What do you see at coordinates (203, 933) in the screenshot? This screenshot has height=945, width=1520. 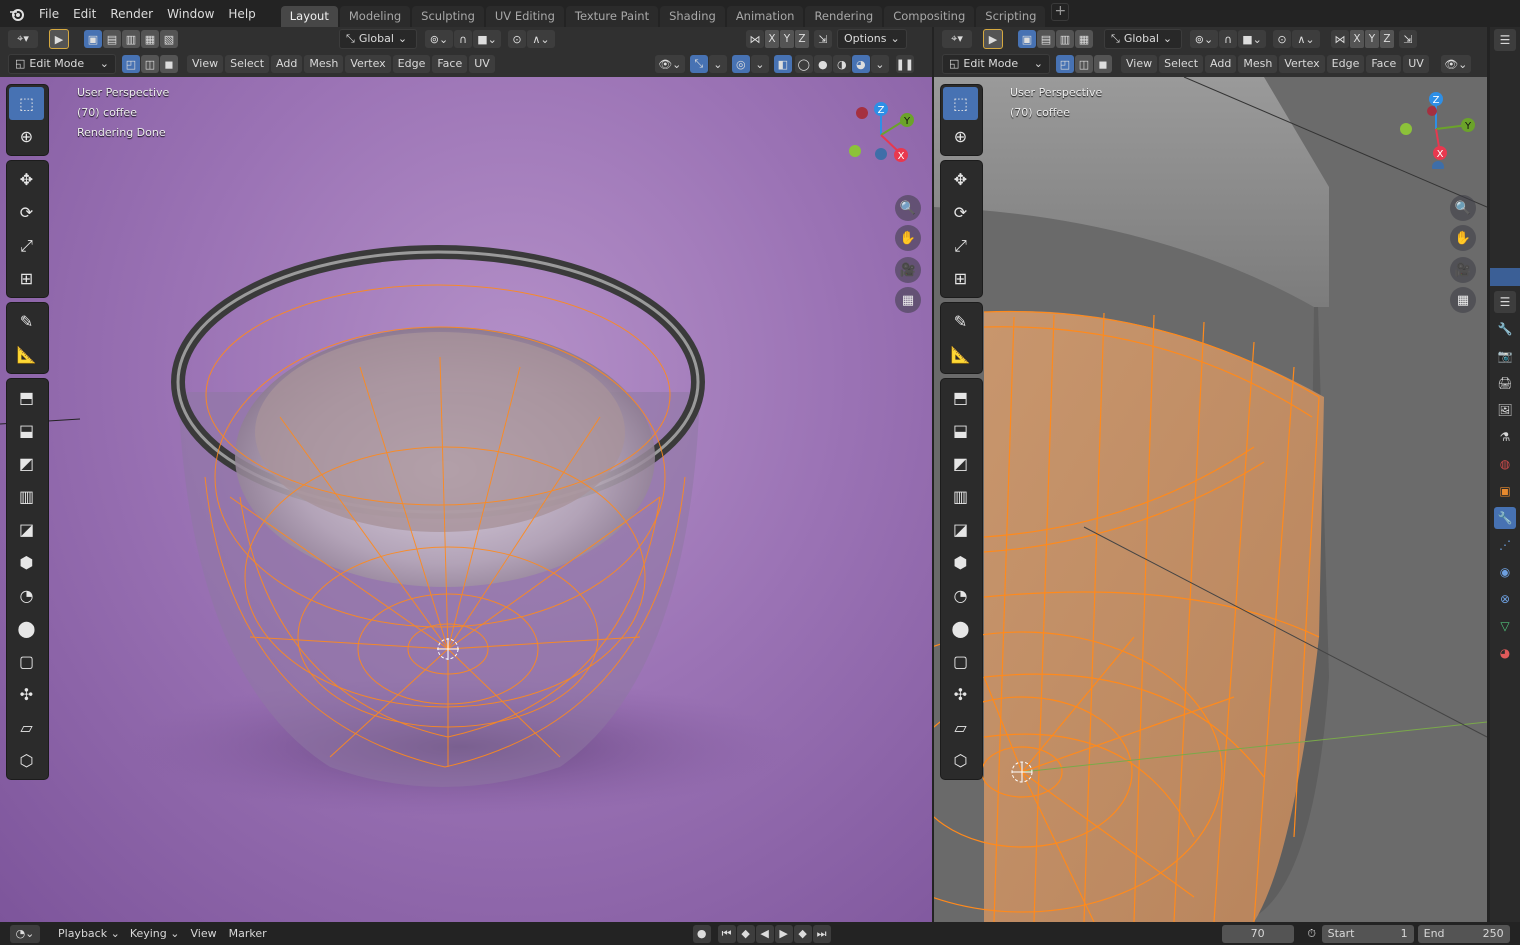 I see `view-menu: View` at bounding box center [203, 933].